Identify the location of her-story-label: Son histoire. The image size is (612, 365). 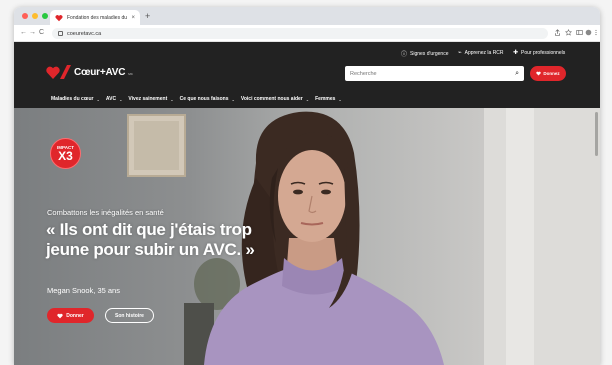
(129, 315).